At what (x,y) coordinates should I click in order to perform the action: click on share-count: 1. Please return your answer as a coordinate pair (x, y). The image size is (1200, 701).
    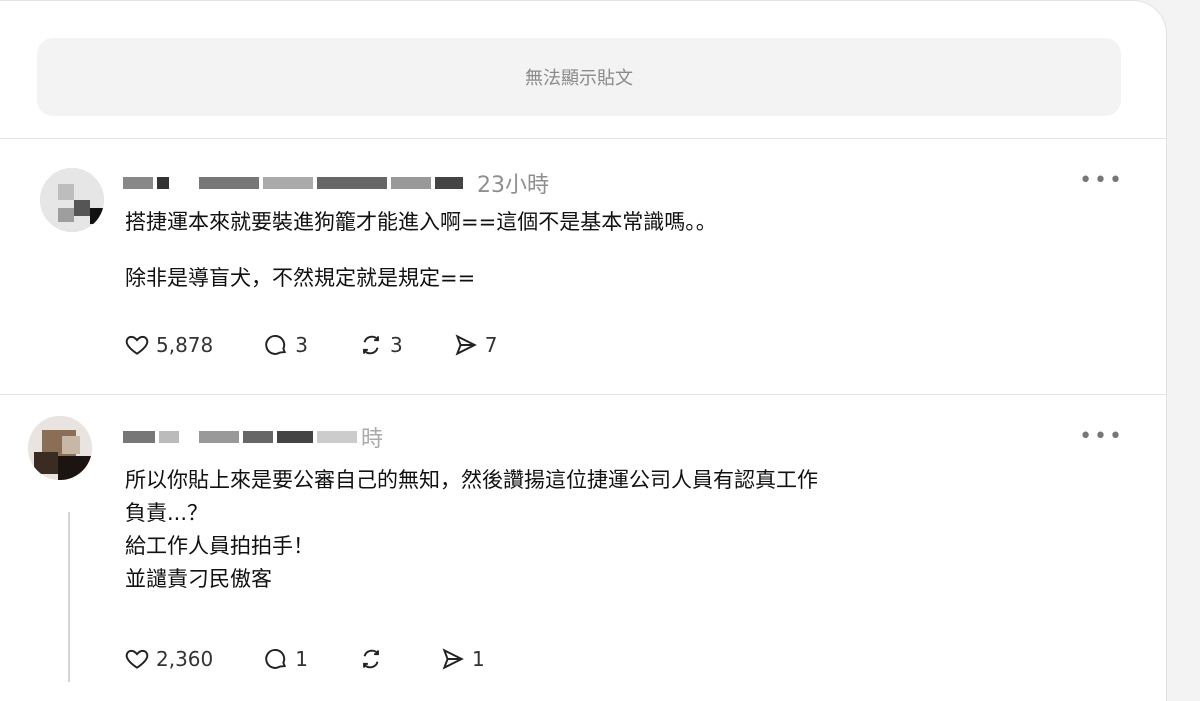
    Looking at the image, I should click on (478, 659).